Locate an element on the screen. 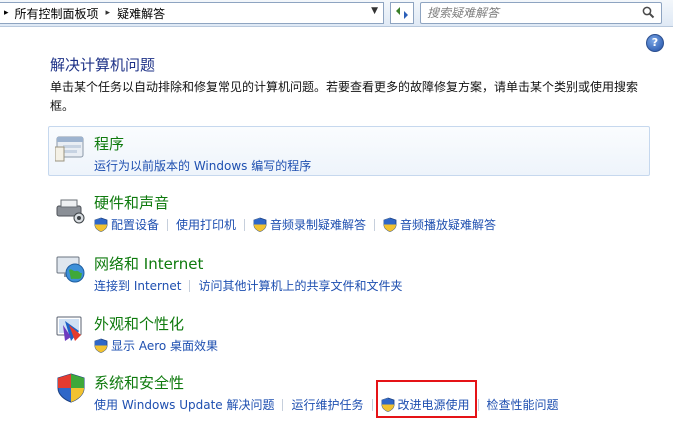 The image size is (673, 439). link-connect-internet: 连接到 Internet is located at coordinates (137, 285).